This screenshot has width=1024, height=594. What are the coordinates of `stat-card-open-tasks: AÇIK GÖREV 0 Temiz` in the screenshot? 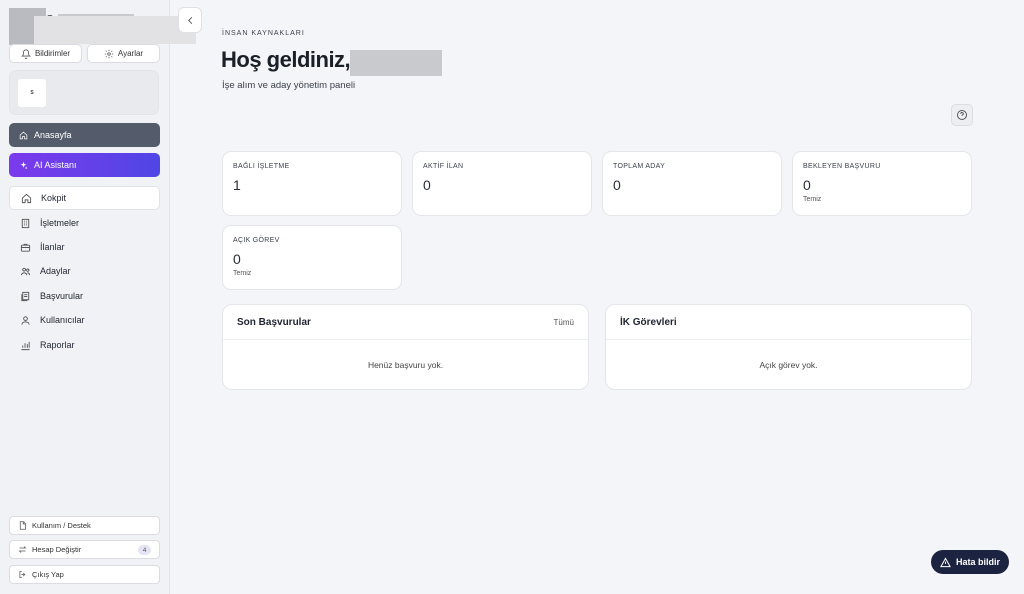 It's located at (312, 257).